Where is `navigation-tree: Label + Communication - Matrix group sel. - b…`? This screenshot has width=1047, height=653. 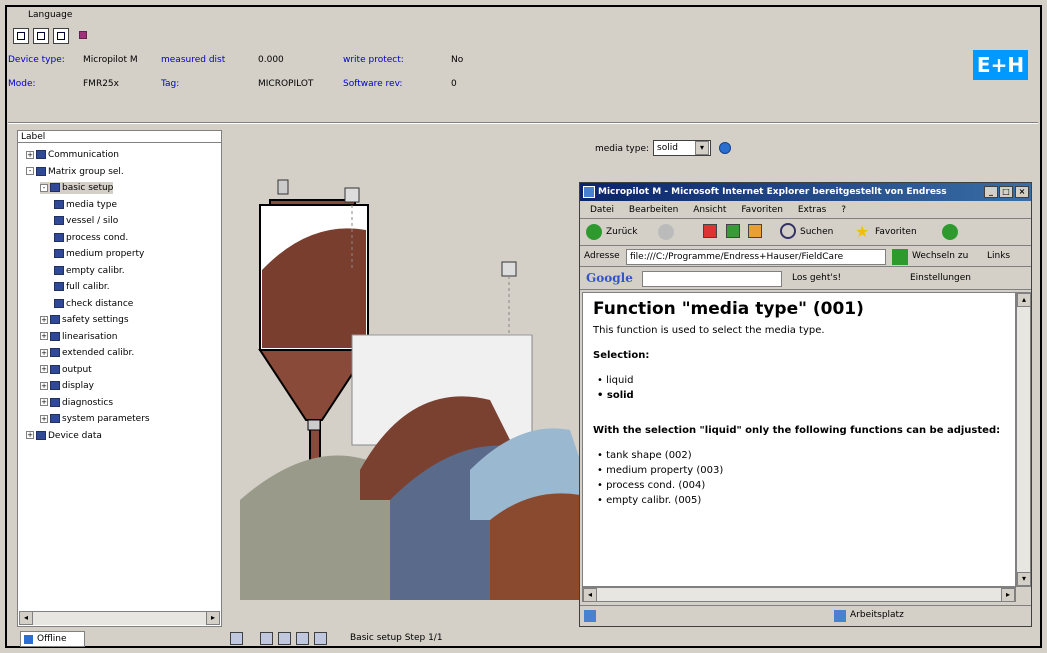 navigation-tree: Label + Communication - Matrix group sel. - b… is located at coordinates (119, 378).